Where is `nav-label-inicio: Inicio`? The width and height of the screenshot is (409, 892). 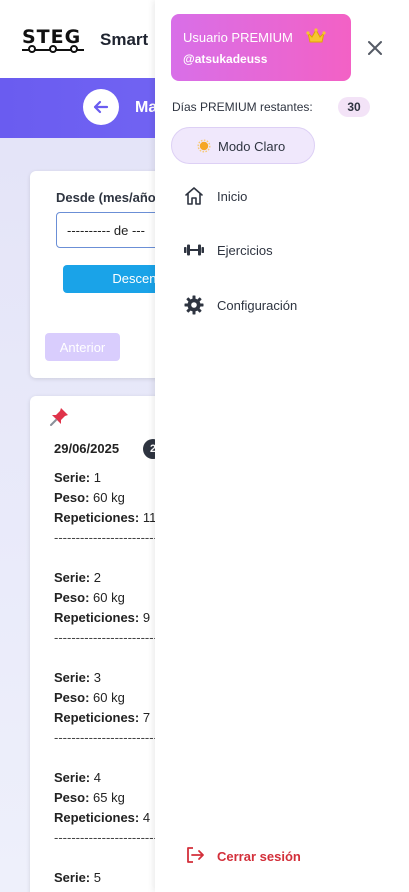 nav-label-inicio: Inicio is located at coordinates (232, 196).